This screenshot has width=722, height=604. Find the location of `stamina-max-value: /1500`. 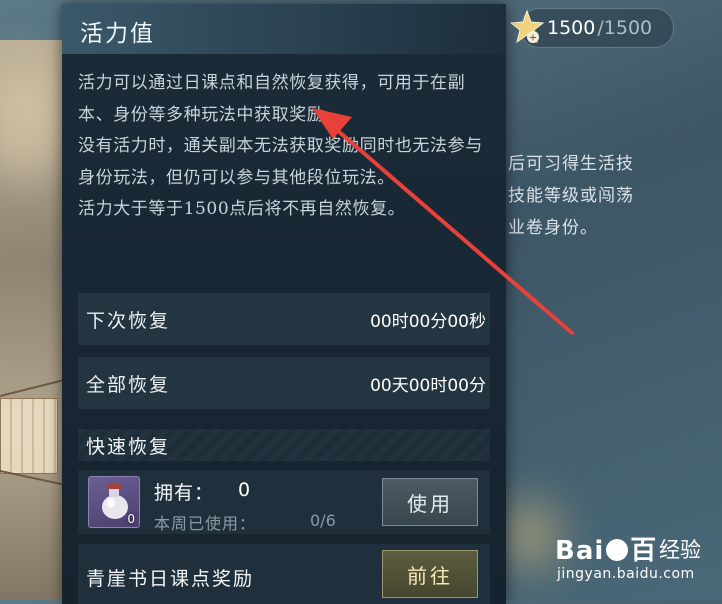

stamina-max-value: /1500 is located at coordinates (625, 28).